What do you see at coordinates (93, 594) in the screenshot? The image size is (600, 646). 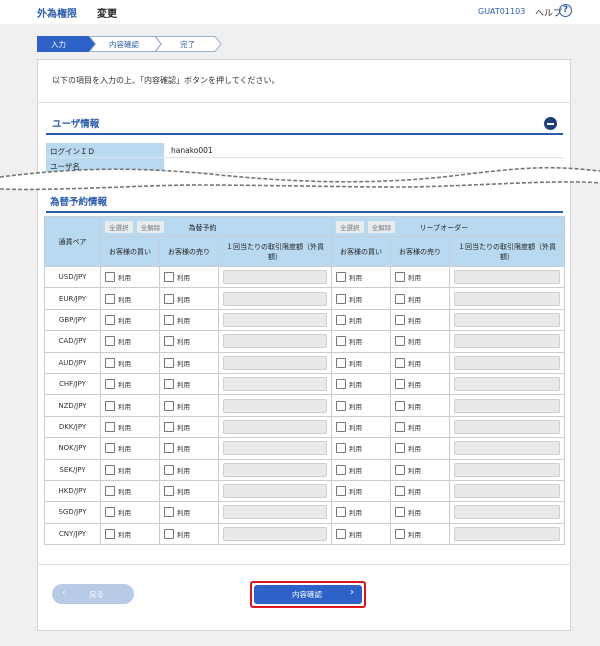 I see `back-button: ‹ 戻る` at bounding box center [93, 594].